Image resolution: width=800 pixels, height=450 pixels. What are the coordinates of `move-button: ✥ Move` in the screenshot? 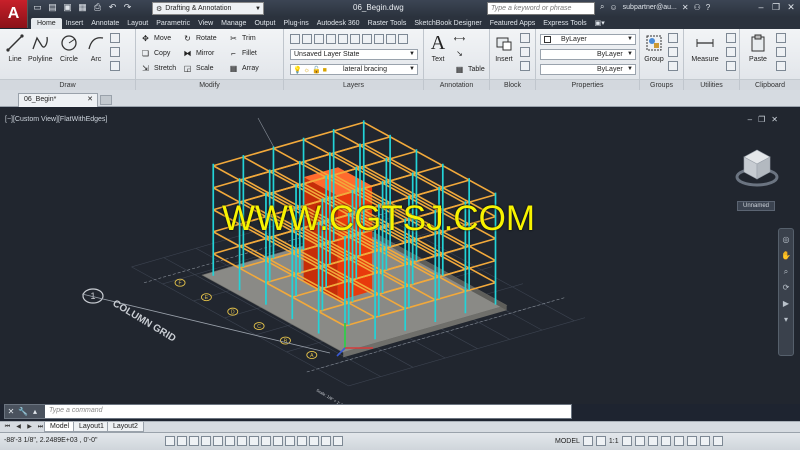 It's located at (155, 38).